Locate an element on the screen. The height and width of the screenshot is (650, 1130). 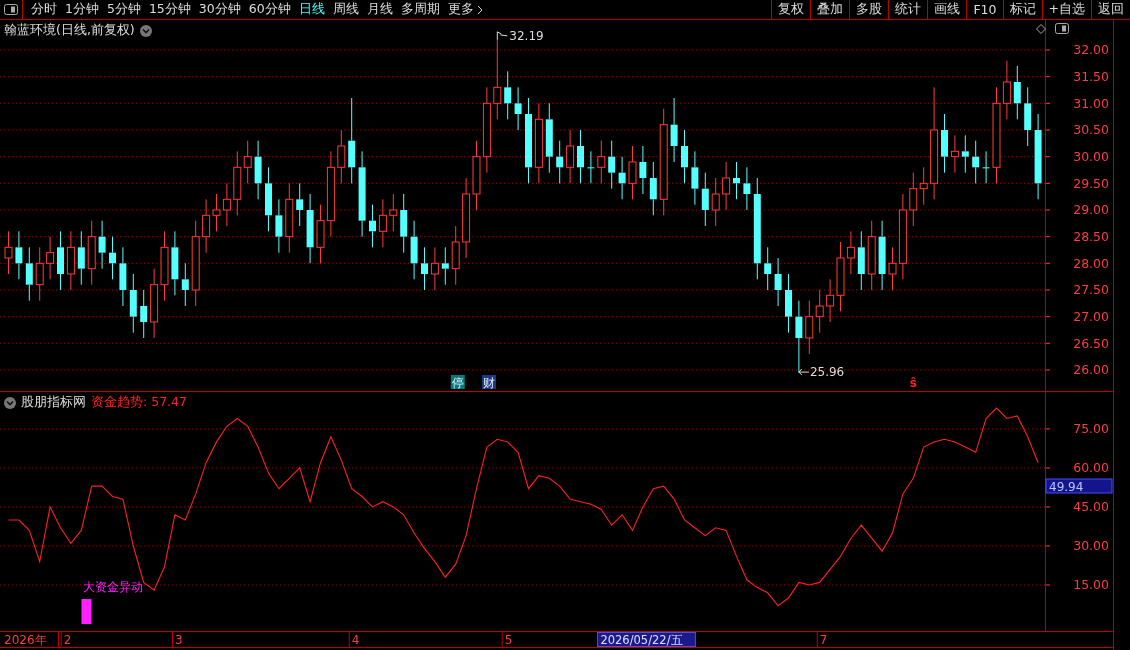
period-tab: 5分钟 is located at coordinates (123, 9).